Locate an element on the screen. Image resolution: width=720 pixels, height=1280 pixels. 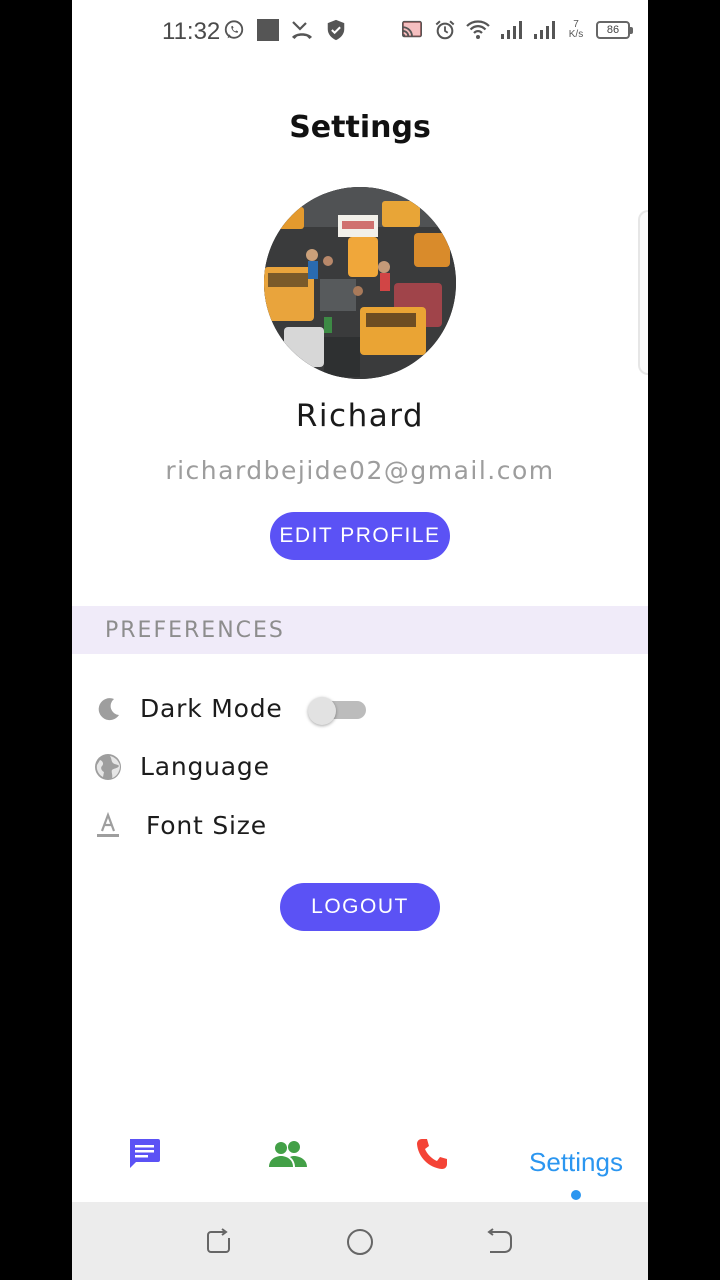
nav-chats is located at coordinates (144, 1156).